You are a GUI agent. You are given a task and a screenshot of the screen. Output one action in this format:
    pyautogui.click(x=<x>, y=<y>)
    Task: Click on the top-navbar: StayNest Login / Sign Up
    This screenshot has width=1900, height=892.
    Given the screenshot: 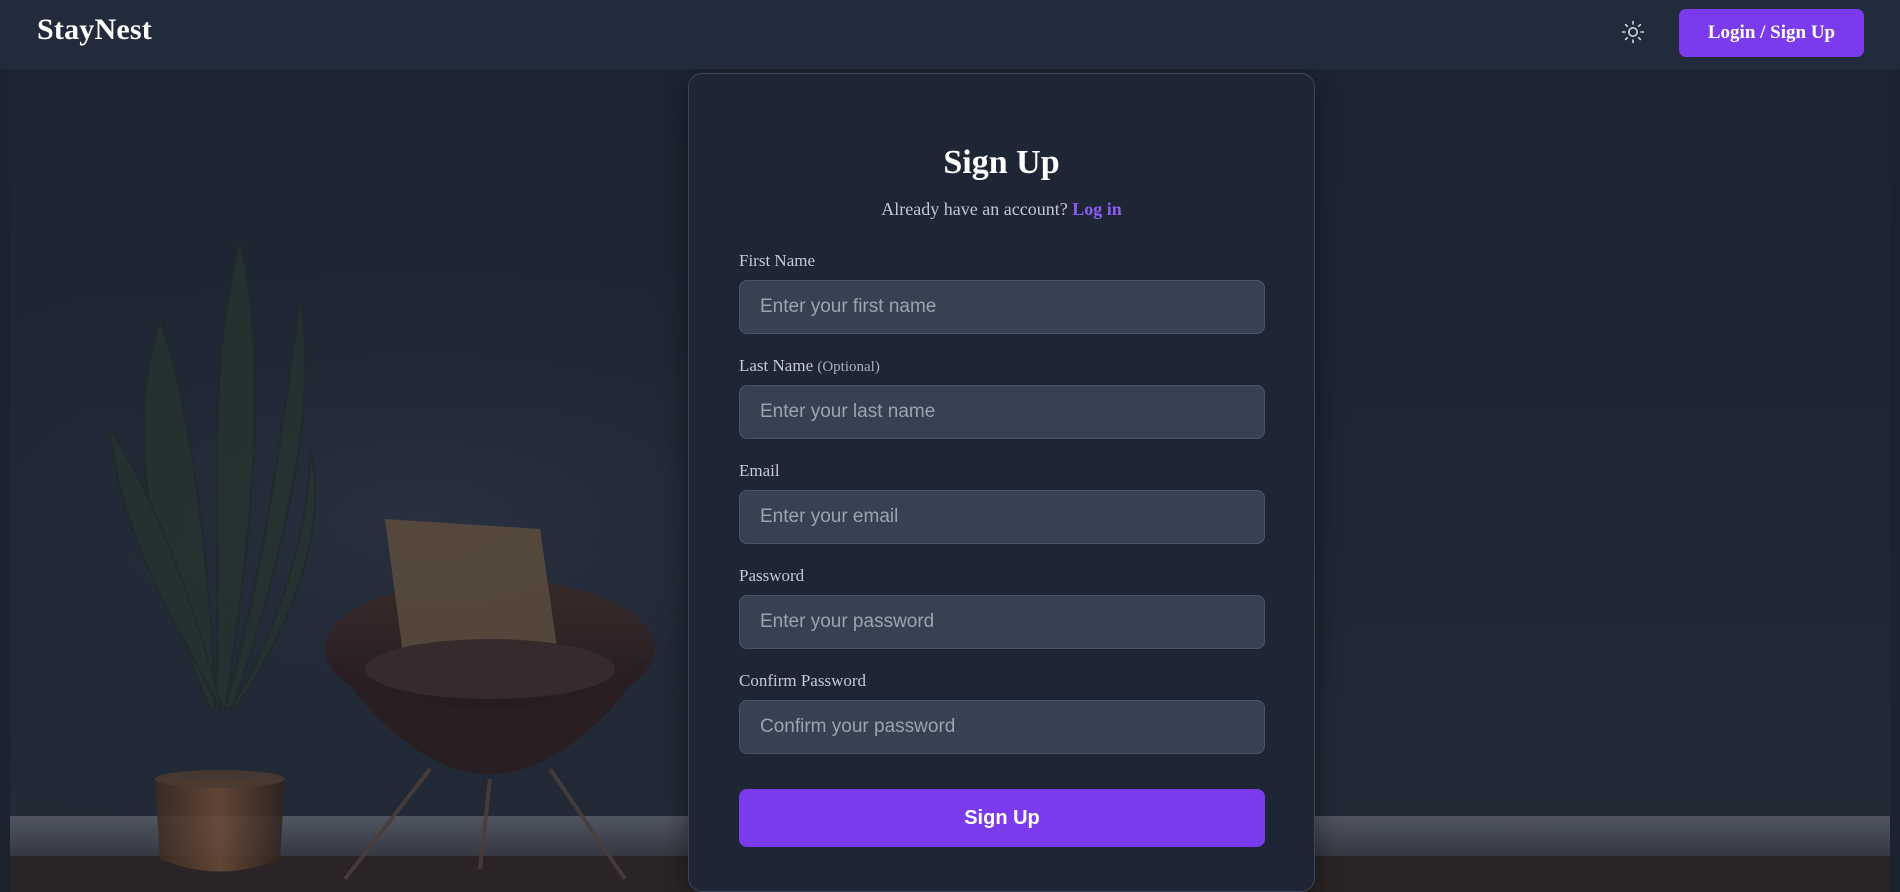 What is the action you would take?
    pyautogui.click(x=950, y=34)
    